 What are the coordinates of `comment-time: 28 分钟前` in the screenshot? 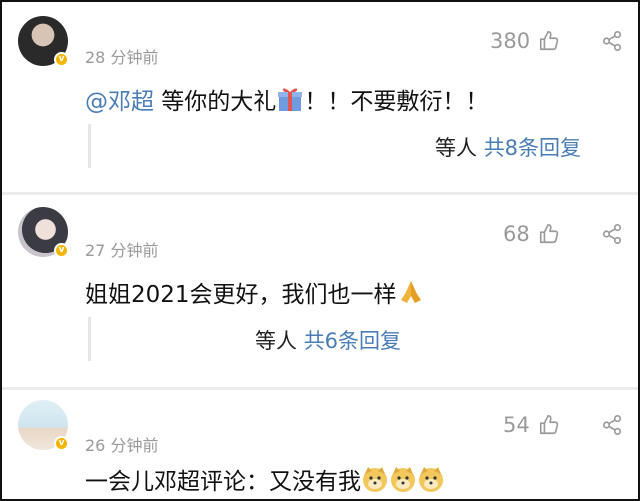 It's located at (122, 57).